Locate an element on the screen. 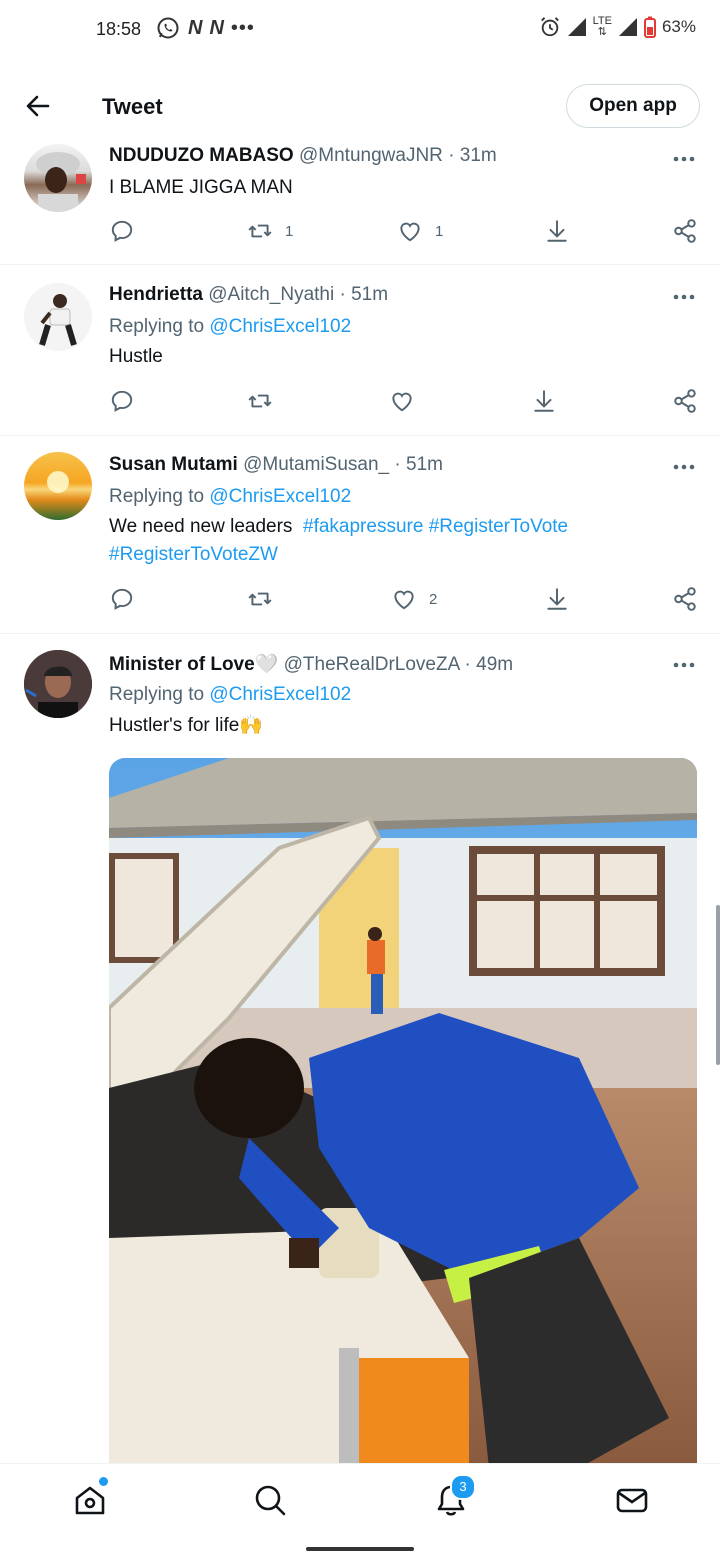 This screenshot has height=1560, width=720. like-button: 2 is located at coordinates (414, 599).